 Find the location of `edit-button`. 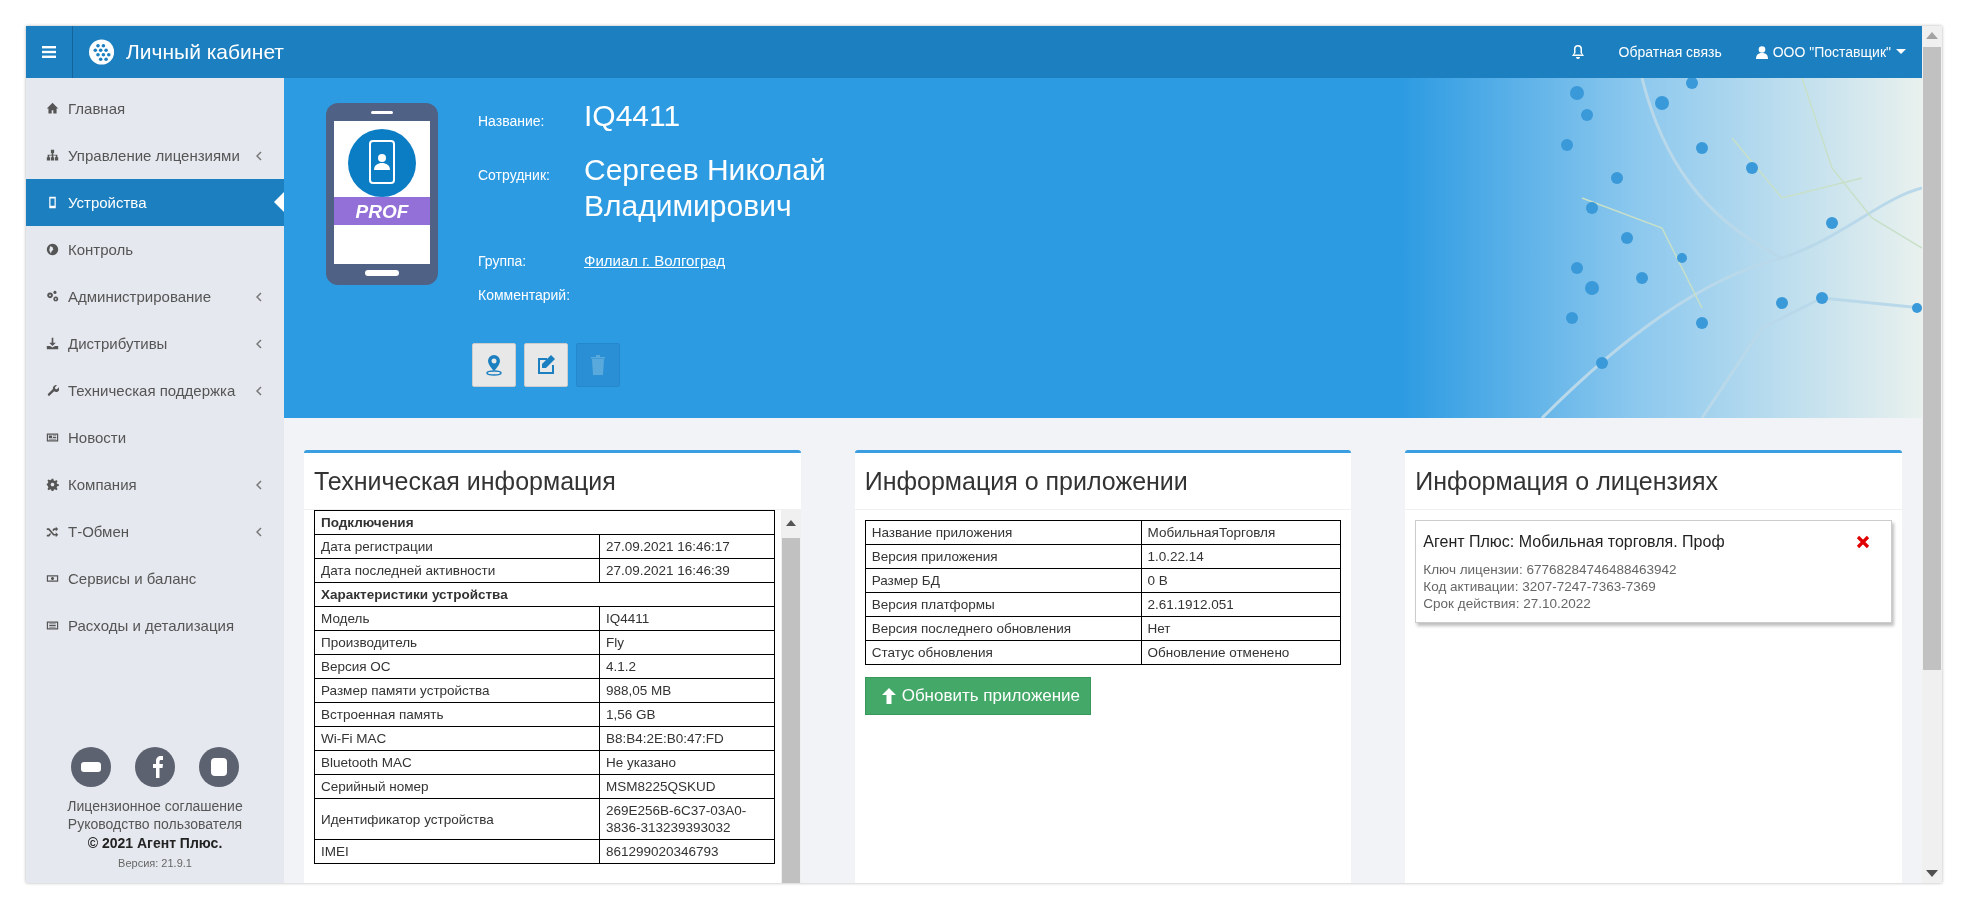

edit-button is located at coordinates (546, 365).